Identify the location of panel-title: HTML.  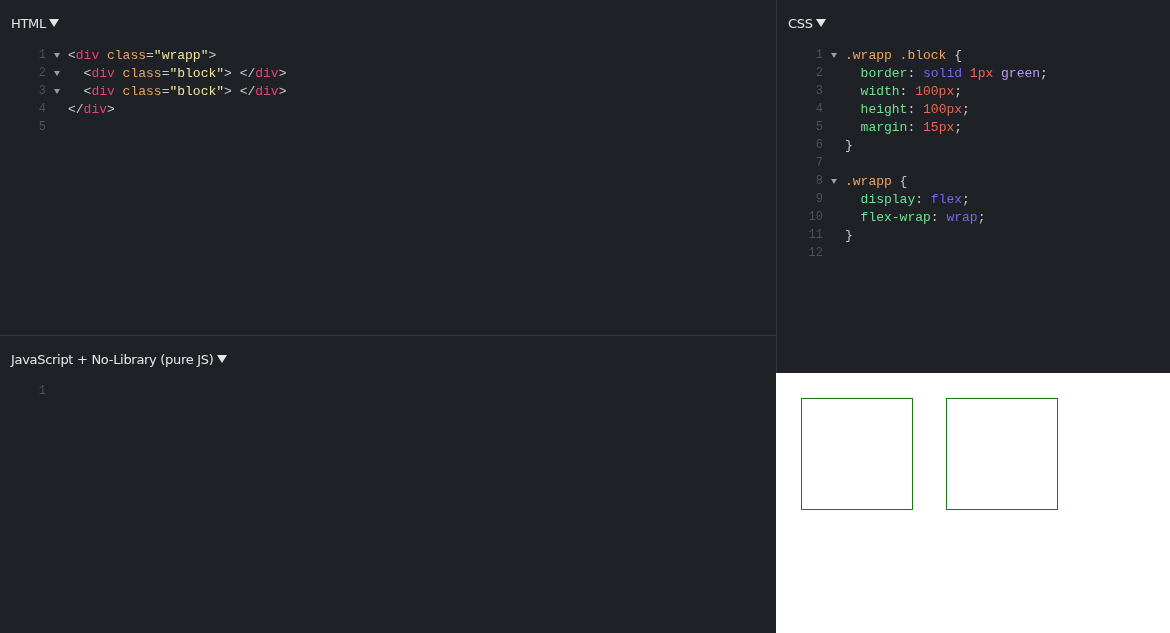
(28, 23).